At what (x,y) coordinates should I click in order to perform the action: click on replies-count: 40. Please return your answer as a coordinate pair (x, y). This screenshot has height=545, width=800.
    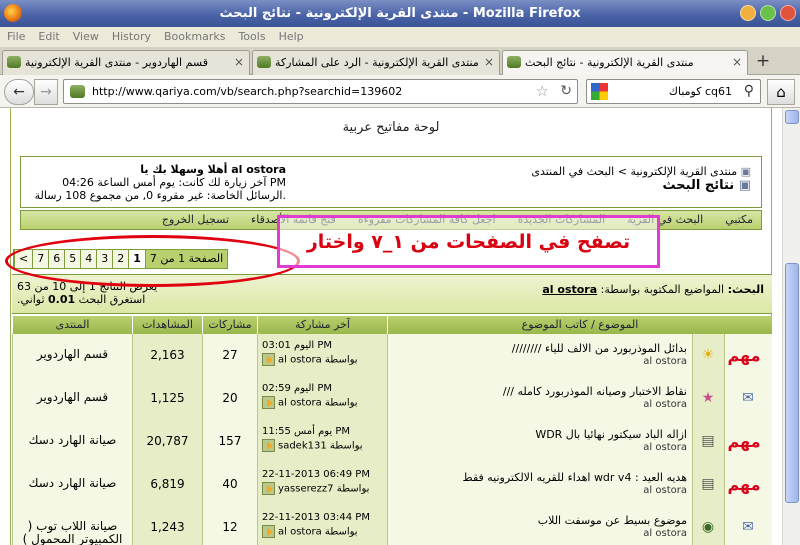
    Looking at the image, I should click on (230, 484).